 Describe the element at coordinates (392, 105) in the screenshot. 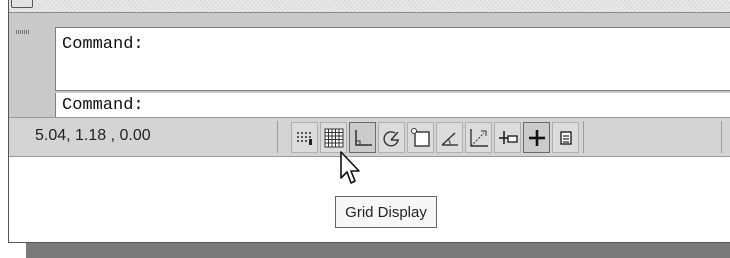

I see `command-input: Command:` at that location.